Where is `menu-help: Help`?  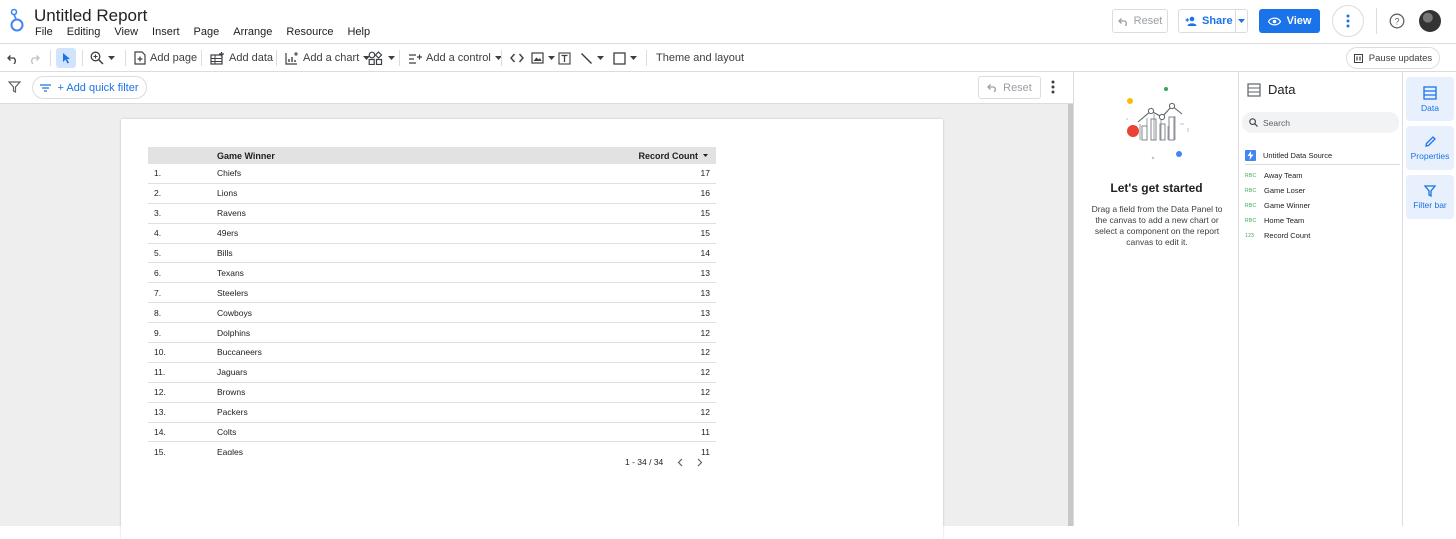 menu-help: Help is located at coordinates (358, 32).